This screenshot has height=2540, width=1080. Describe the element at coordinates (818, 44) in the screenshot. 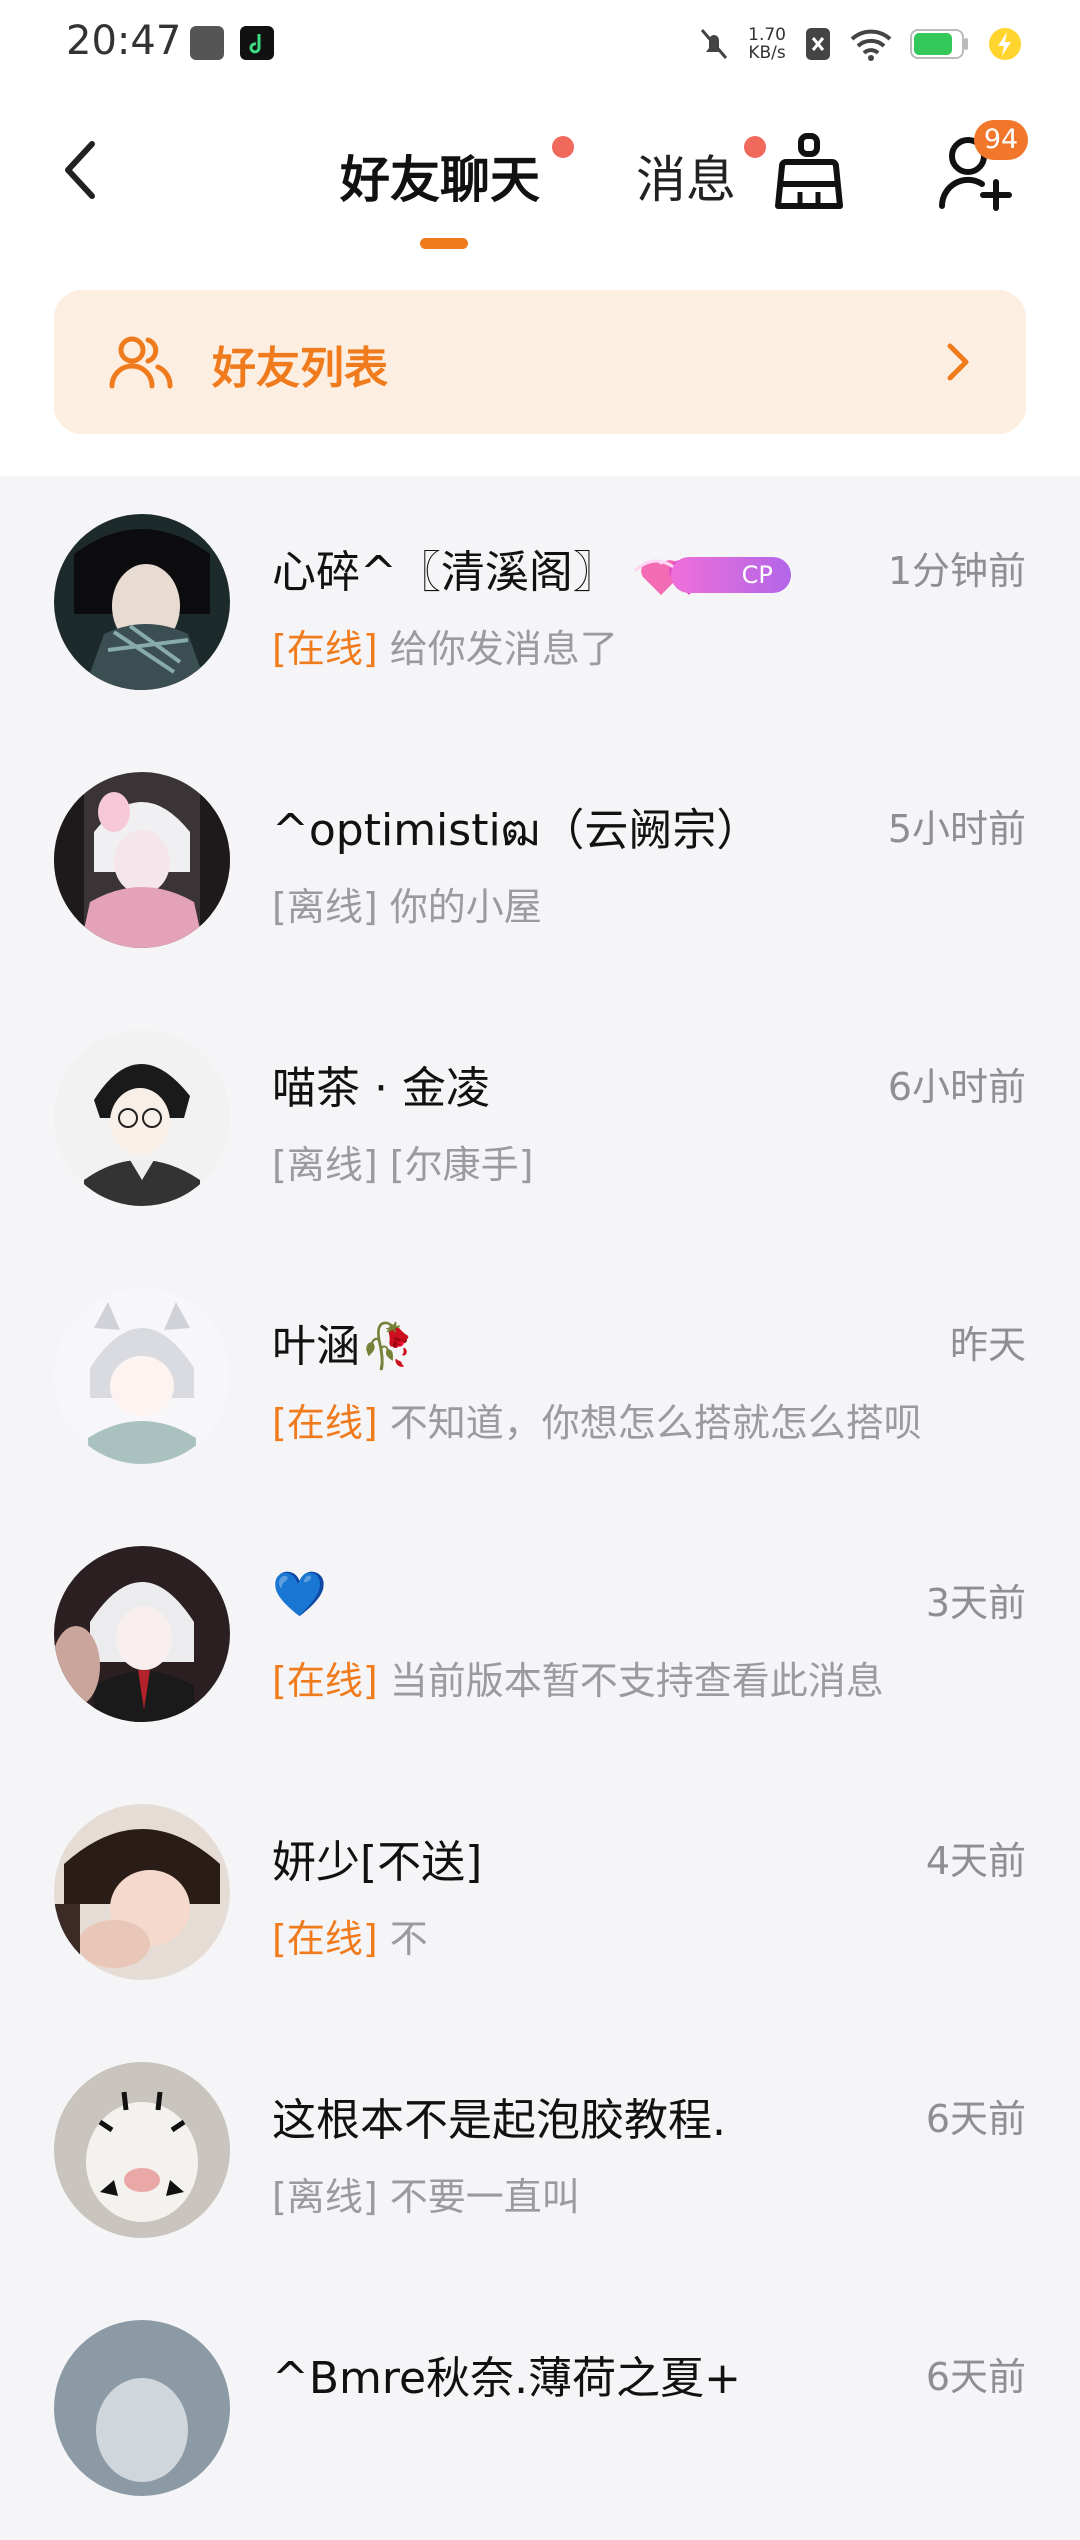

I see `sim-icon` at that location.